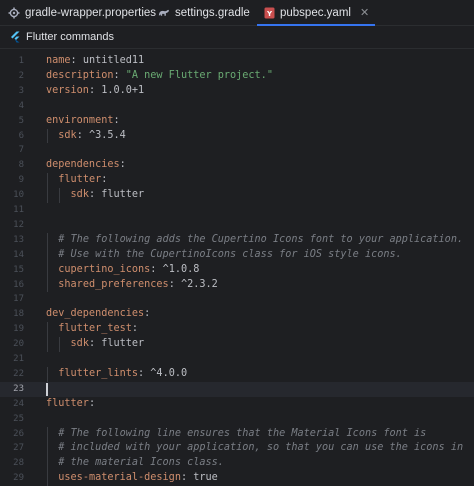 This screenshot has height=486, width=474. What do you see at coordinates (237, 195) in the screenshot?
I see `code-line: 10 sdk: flutter` at bounding box center [237, 195].